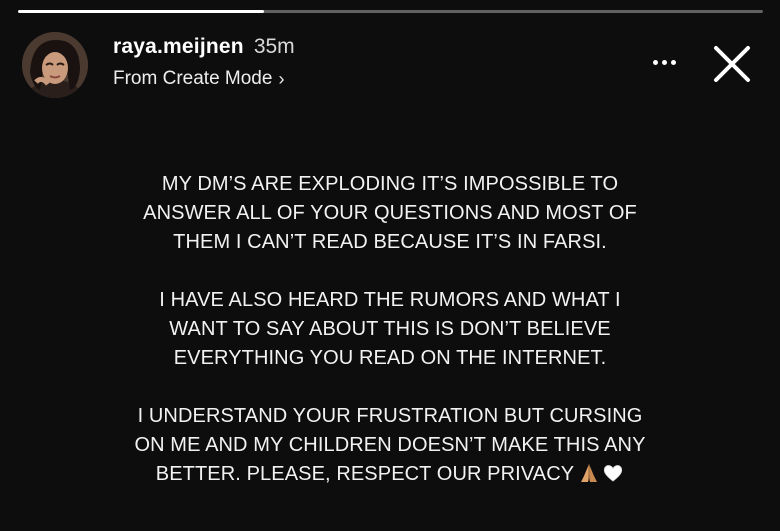 The width and height of the screenshot is (780, 531). Describe the element at coordinates (390, 184) in the screenshot. I see `text-line: MY DM’S ARE EXPLODING IT’S IMPOSSIBLE TO` at that location.